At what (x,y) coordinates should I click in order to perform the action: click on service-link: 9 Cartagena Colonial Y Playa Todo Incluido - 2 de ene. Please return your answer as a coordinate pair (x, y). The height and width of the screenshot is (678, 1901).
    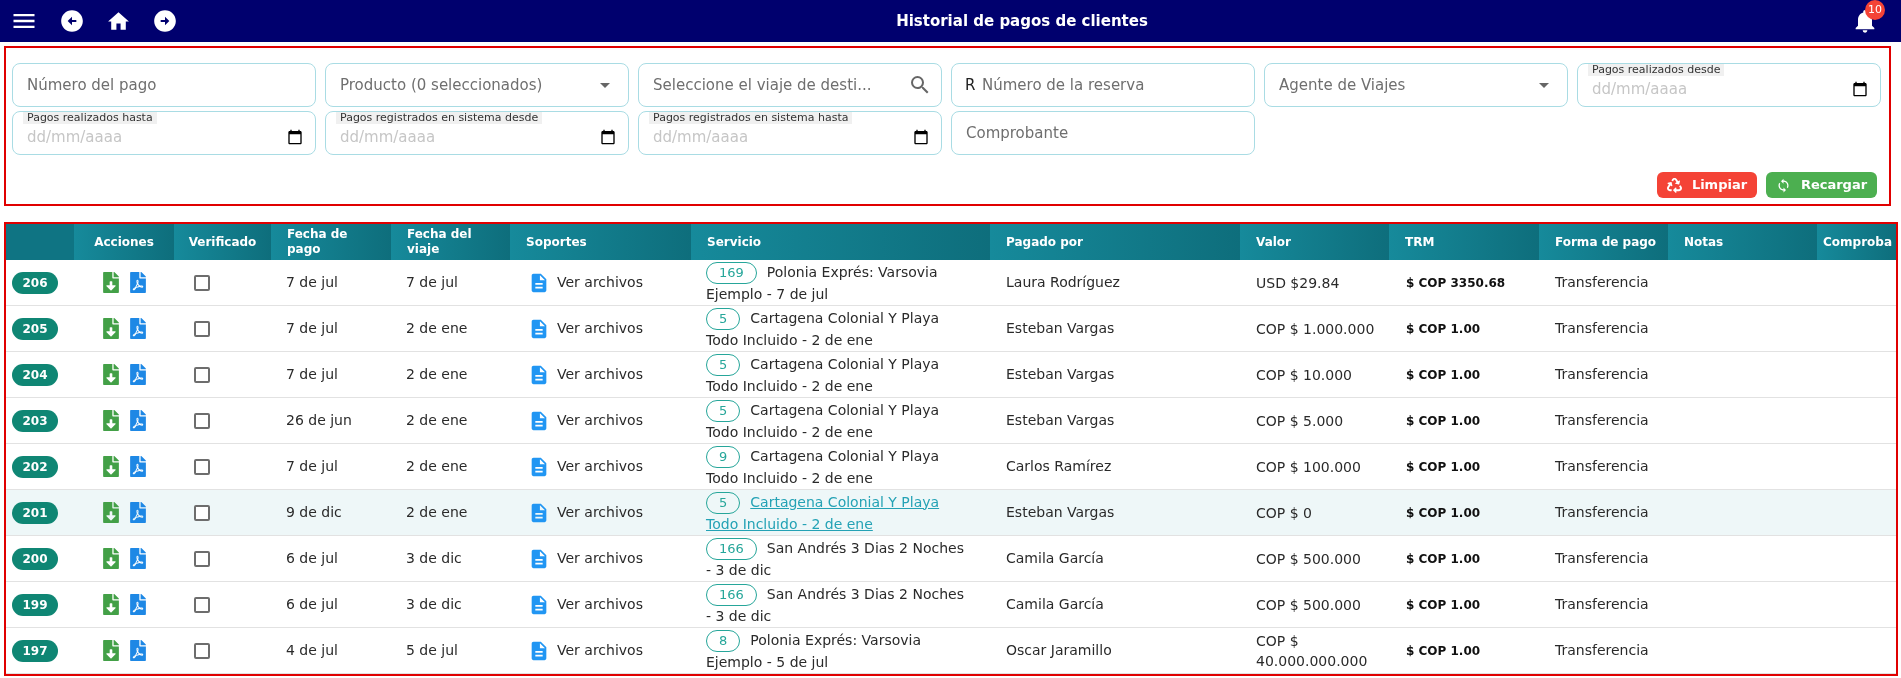
    Looking at the image, I should click on (838, 466).